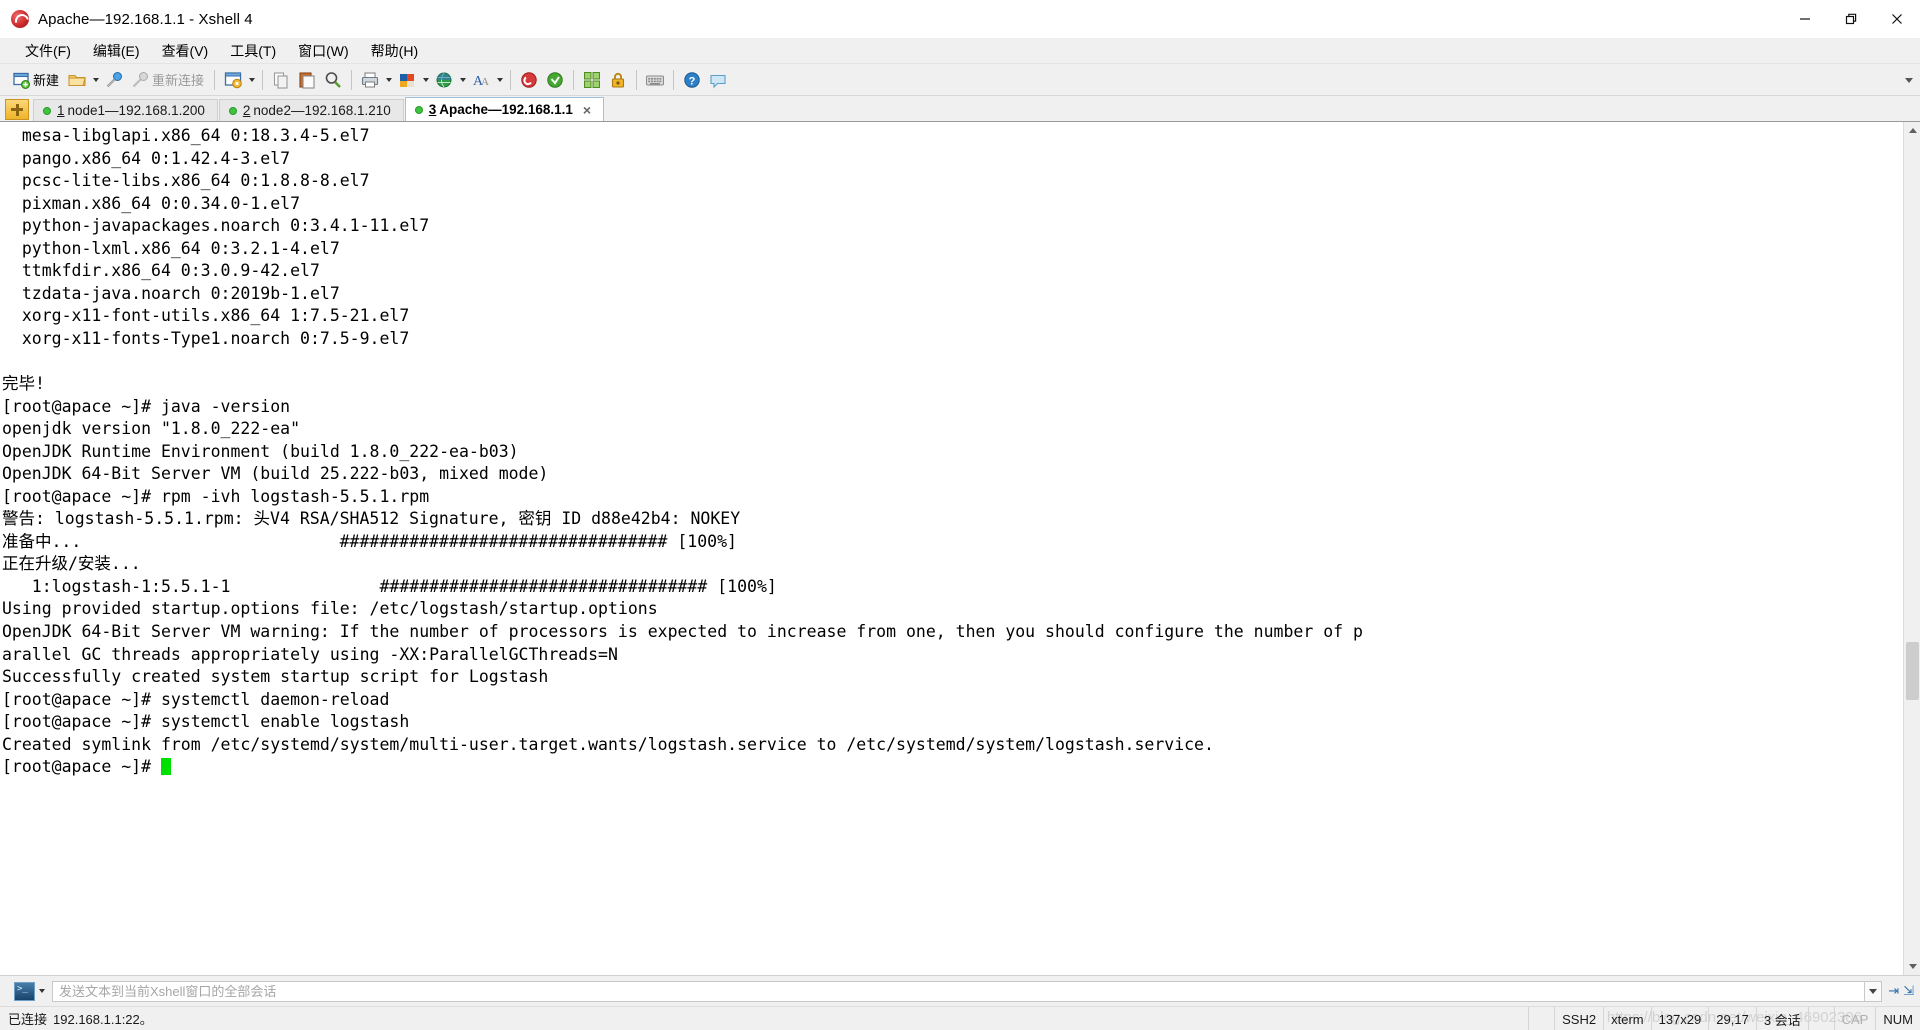  Describe the element at coordinates (20, 19) in the screenshot. I see `xshell-logo-icon` at that location.